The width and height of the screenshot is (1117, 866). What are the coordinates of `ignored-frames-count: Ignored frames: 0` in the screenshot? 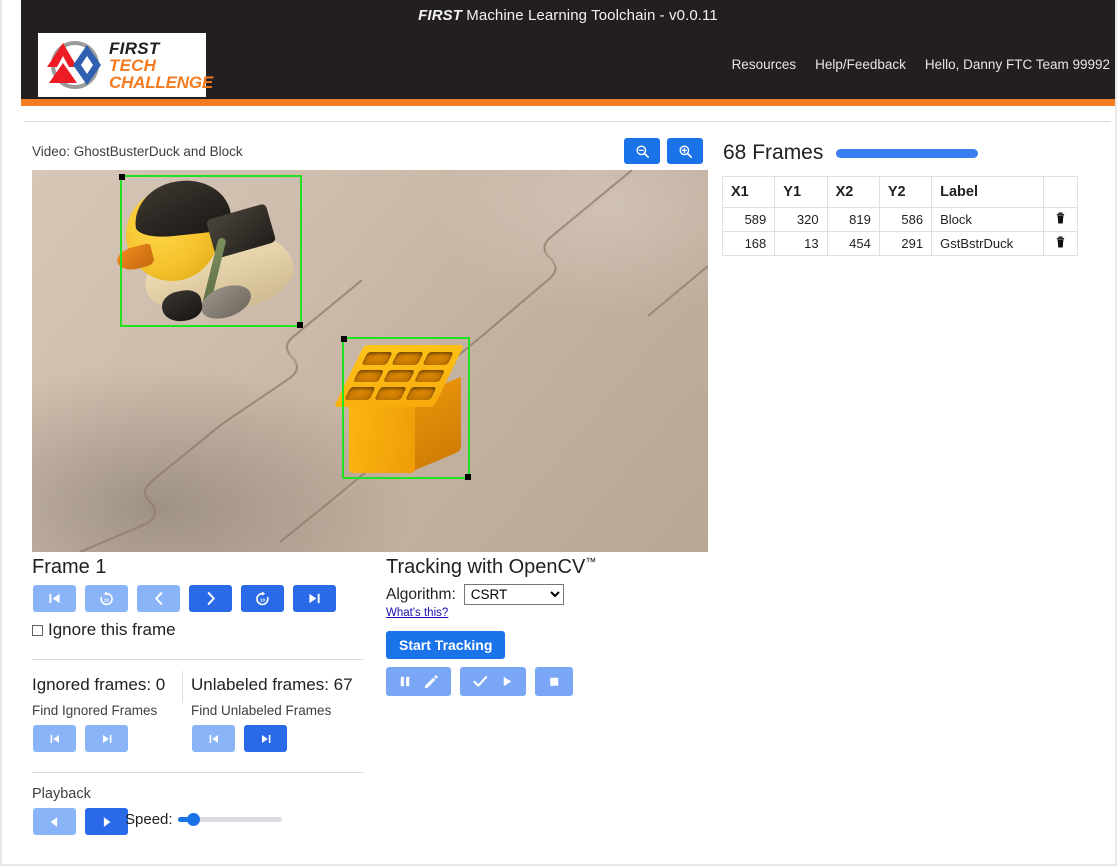 It's located at (99, 684).